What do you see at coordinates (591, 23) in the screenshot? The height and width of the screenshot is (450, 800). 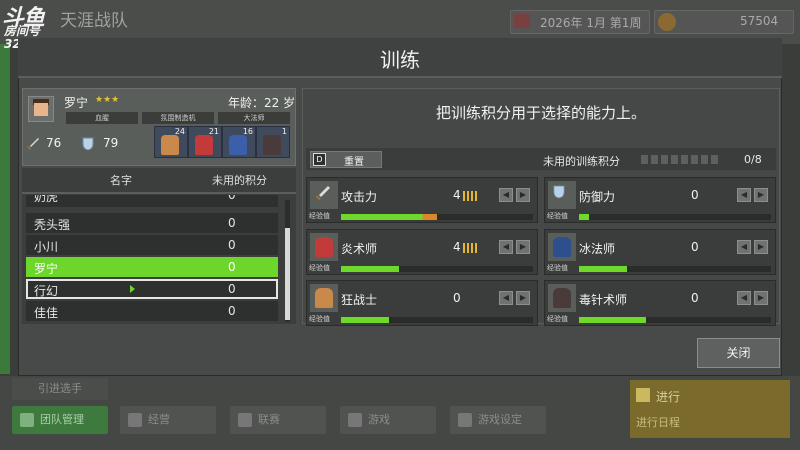 I see `date-label: 2026年 1月 第1周` at bounding box center [591, 23].